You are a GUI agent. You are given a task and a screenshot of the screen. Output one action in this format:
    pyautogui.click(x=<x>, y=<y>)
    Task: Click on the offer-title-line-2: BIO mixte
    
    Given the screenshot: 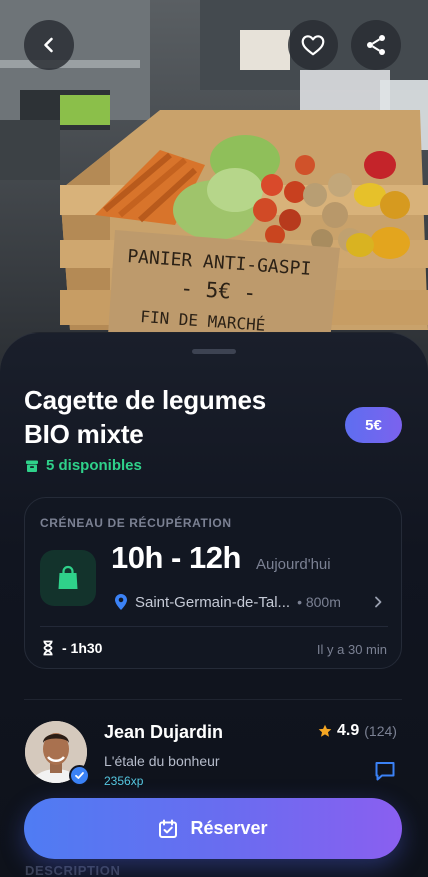 What is the action you would take?
    pyautogui.click(x=84, y=434)
    